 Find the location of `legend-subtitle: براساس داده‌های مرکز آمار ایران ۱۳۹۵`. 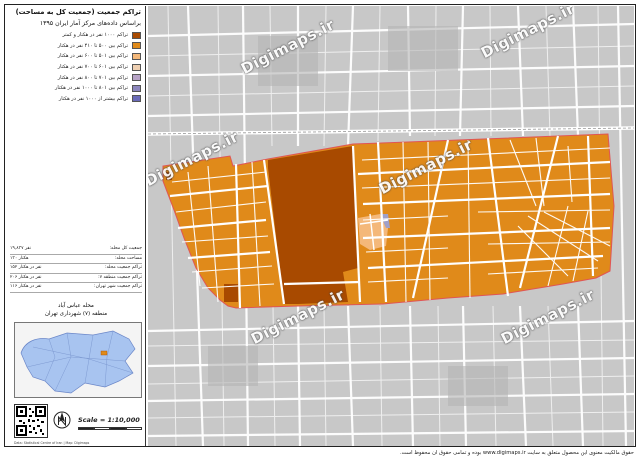

legend-subtitle: براساس داده‌های مرکز آمار ایران ۱۳۹۵ is located at coordinates (90, 23).